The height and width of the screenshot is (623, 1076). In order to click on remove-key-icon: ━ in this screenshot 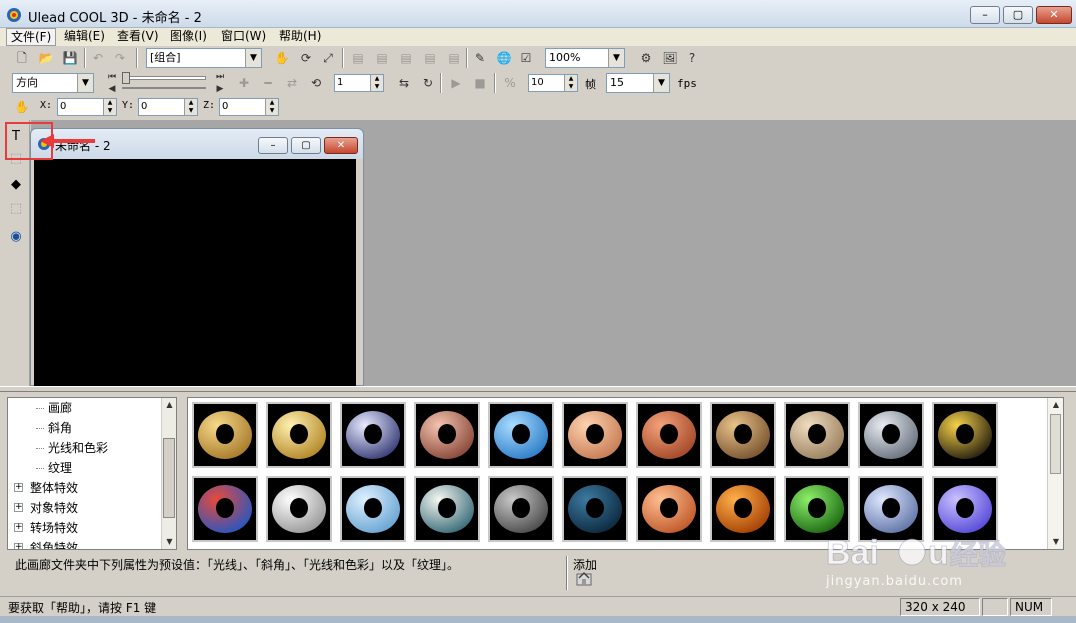, I will do `click(268, 83)`.